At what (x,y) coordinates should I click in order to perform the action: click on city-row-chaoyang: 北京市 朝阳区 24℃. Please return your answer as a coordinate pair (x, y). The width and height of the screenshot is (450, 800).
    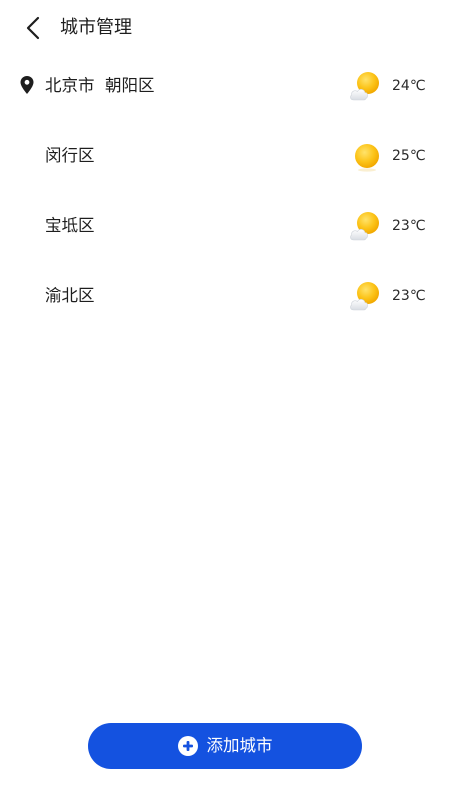
    Looking at the image, I should click on (225, 87).